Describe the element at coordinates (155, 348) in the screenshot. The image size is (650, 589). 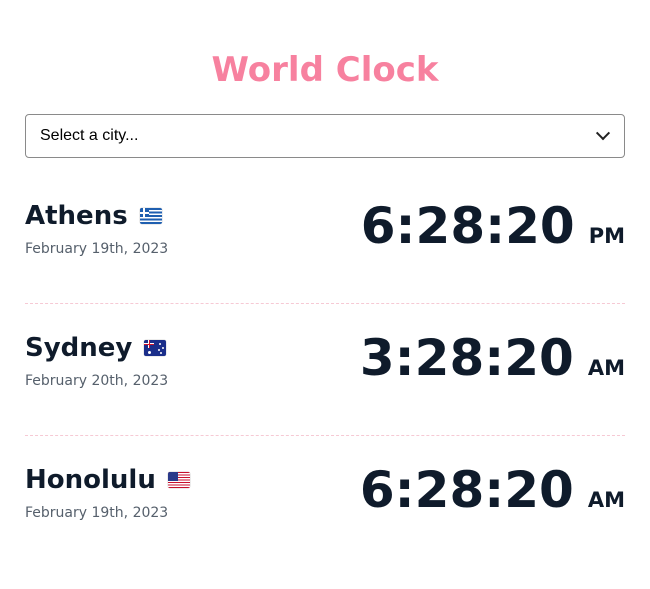
I see `australia-flag-icon` at that location.